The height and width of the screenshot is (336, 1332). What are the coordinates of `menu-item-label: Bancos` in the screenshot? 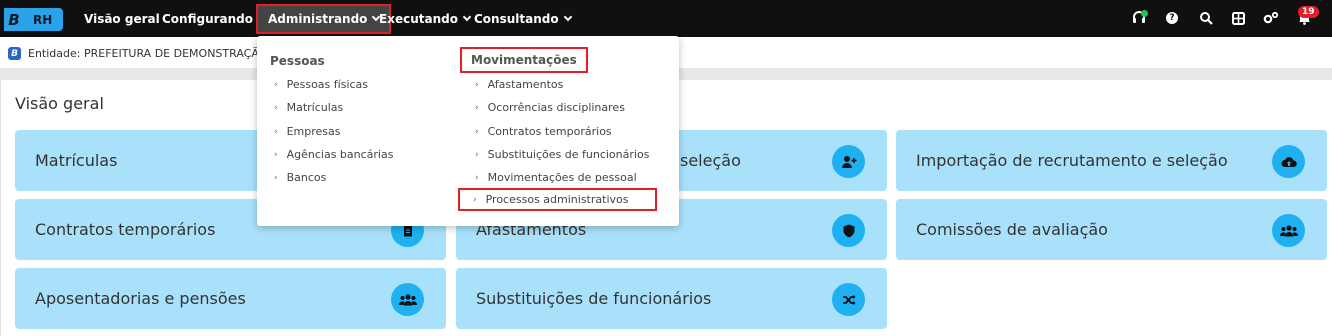 It's located at (306, 177).